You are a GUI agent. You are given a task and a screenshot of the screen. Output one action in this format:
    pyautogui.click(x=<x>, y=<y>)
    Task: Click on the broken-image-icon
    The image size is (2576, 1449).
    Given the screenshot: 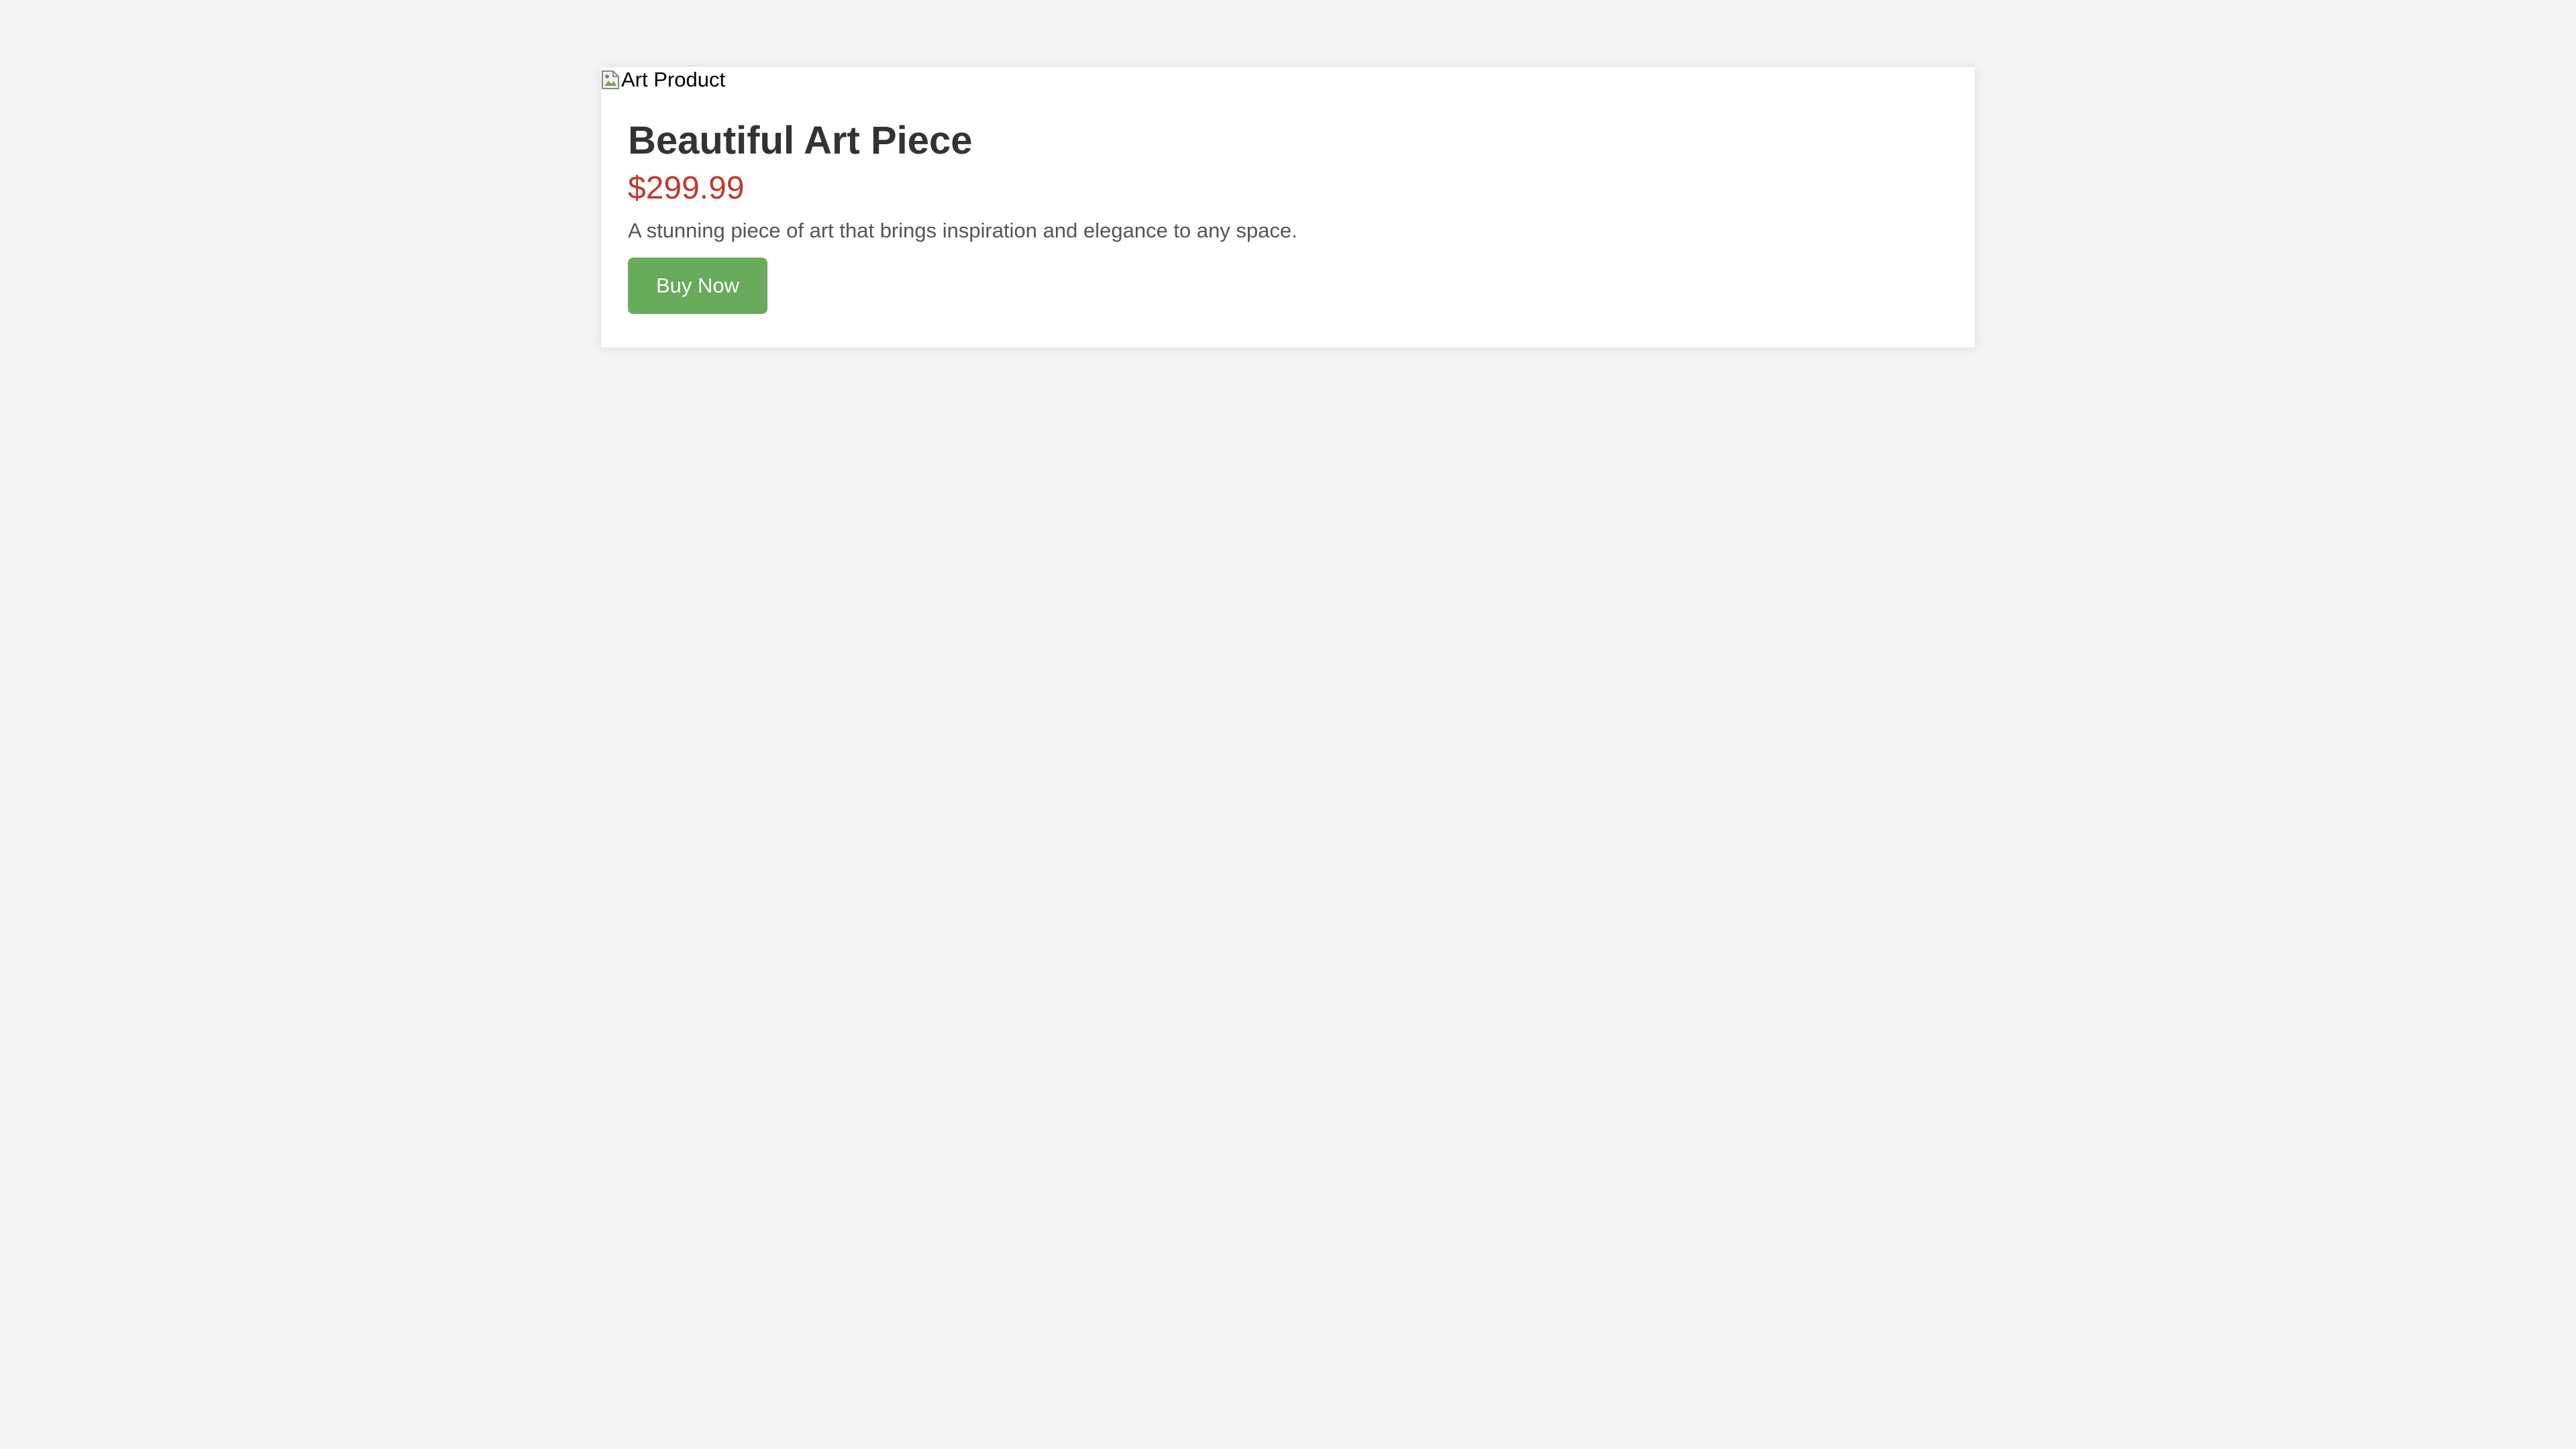 What is the action you would take?
    pyautogui.click(x=610, y=80)
    